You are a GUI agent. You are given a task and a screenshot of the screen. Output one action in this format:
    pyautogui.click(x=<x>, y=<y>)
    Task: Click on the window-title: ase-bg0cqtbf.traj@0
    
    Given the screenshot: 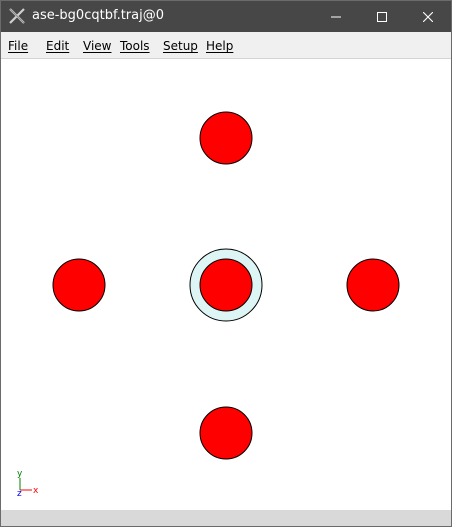 What is the action you would take?
    pyautogui.click(x=98, y=15)
    